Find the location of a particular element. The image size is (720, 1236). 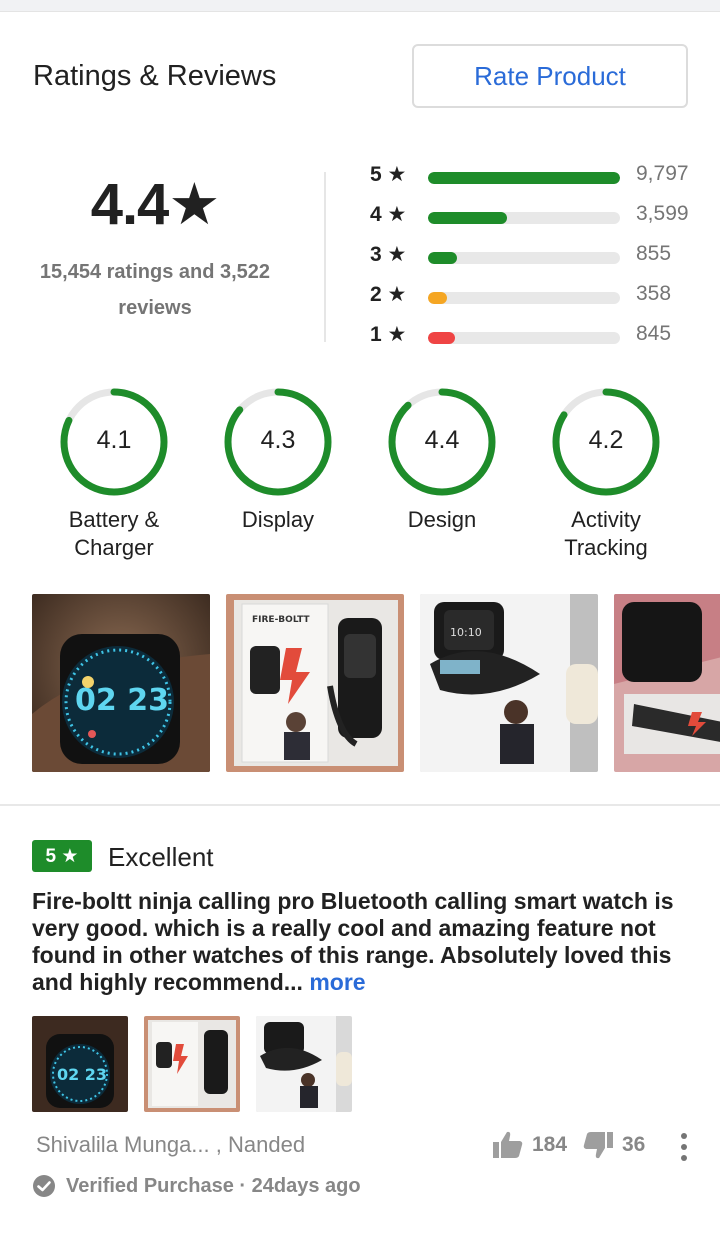

star-label: 2 ★ is located at coordinates (388, 294).